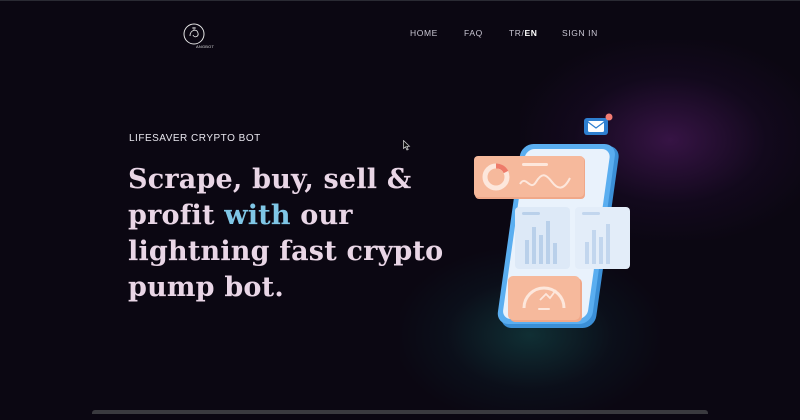 This screenshot has height=420, width=800. I want to click on language-switch: TR/EN, so click(523, 33).